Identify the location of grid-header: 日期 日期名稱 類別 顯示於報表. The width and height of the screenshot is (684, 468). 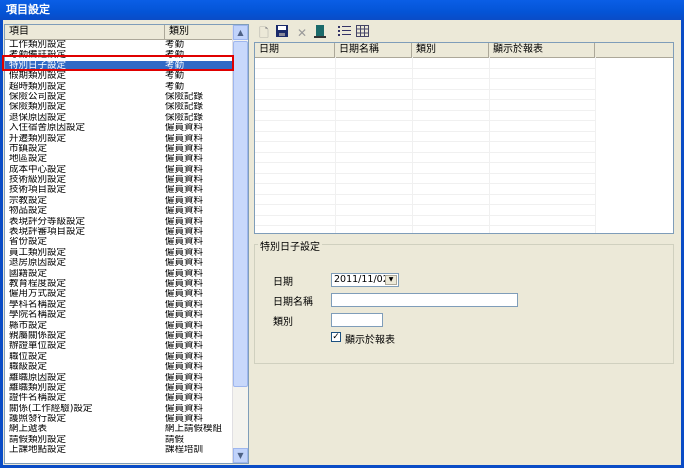
(464, 50).